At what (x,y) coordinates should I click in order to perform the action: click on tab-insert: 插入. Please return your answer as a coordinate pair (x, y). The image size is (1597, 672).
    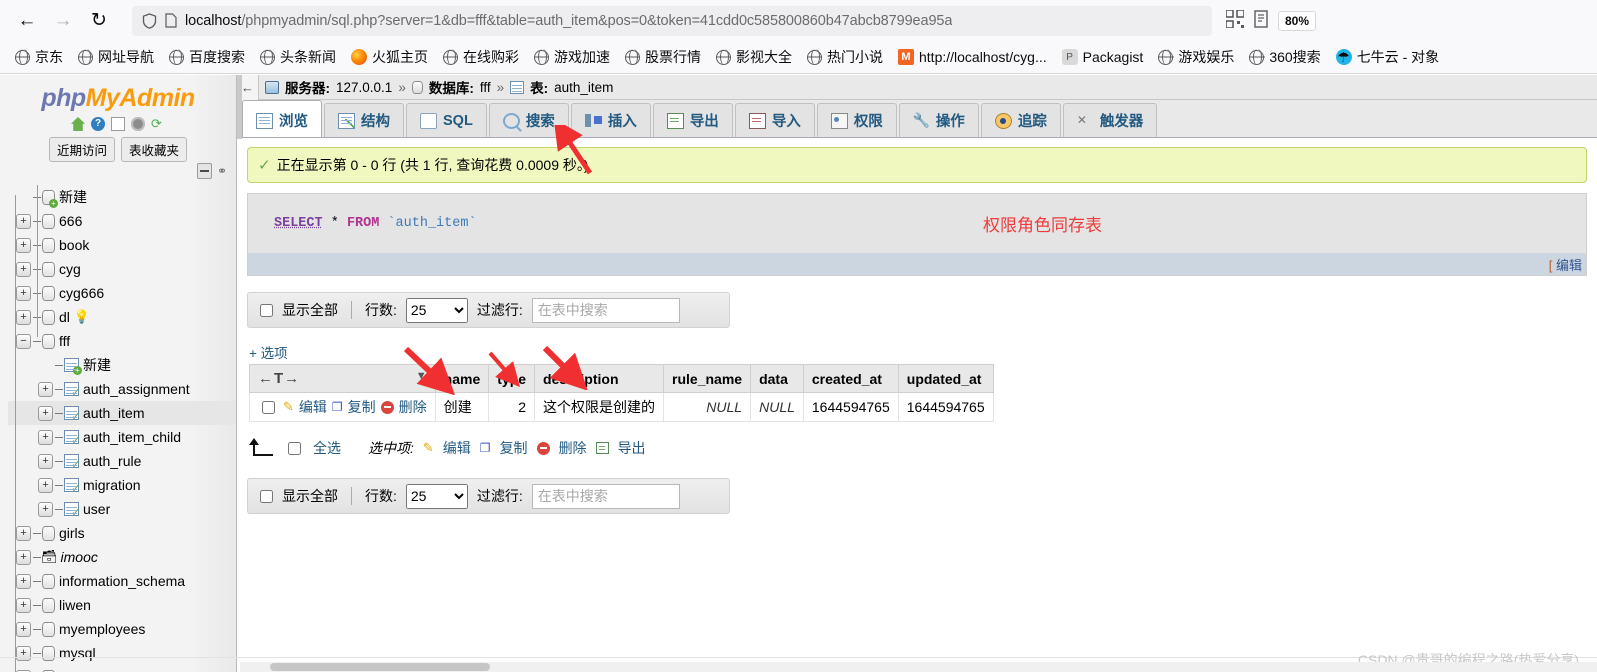
    Looking at the image, I should click on (610, 120).